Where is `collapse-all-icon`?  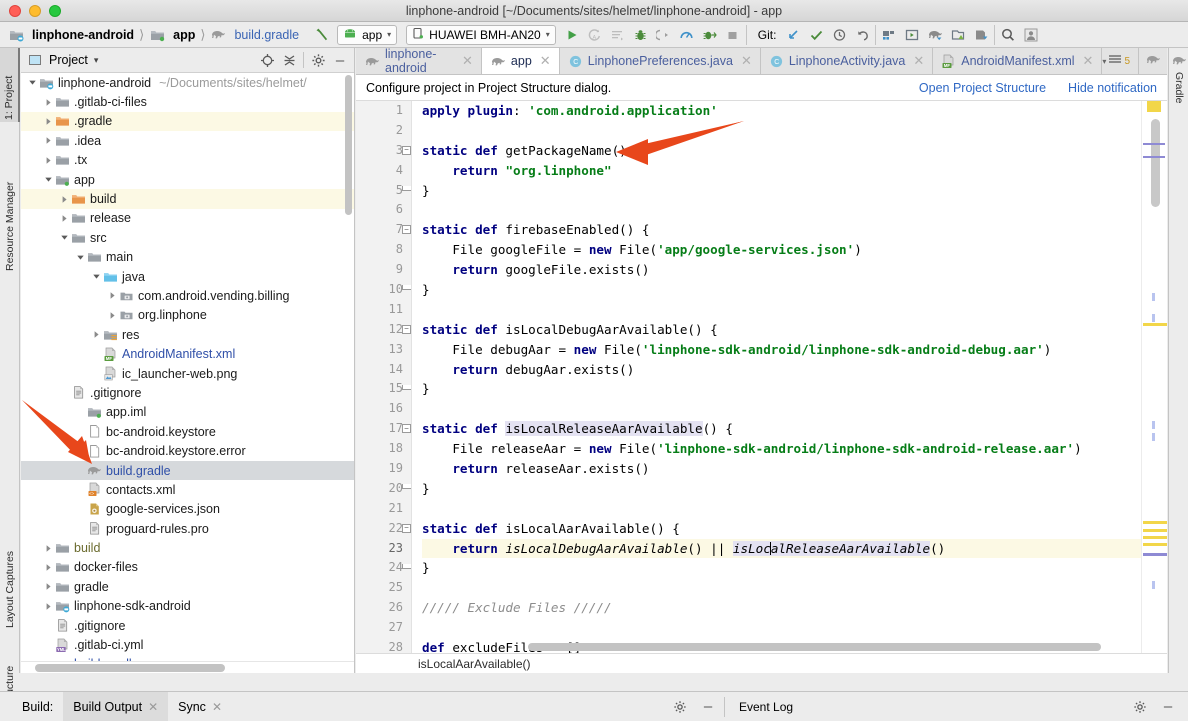 collapse-all-icon is located at coordinates (289, 60).